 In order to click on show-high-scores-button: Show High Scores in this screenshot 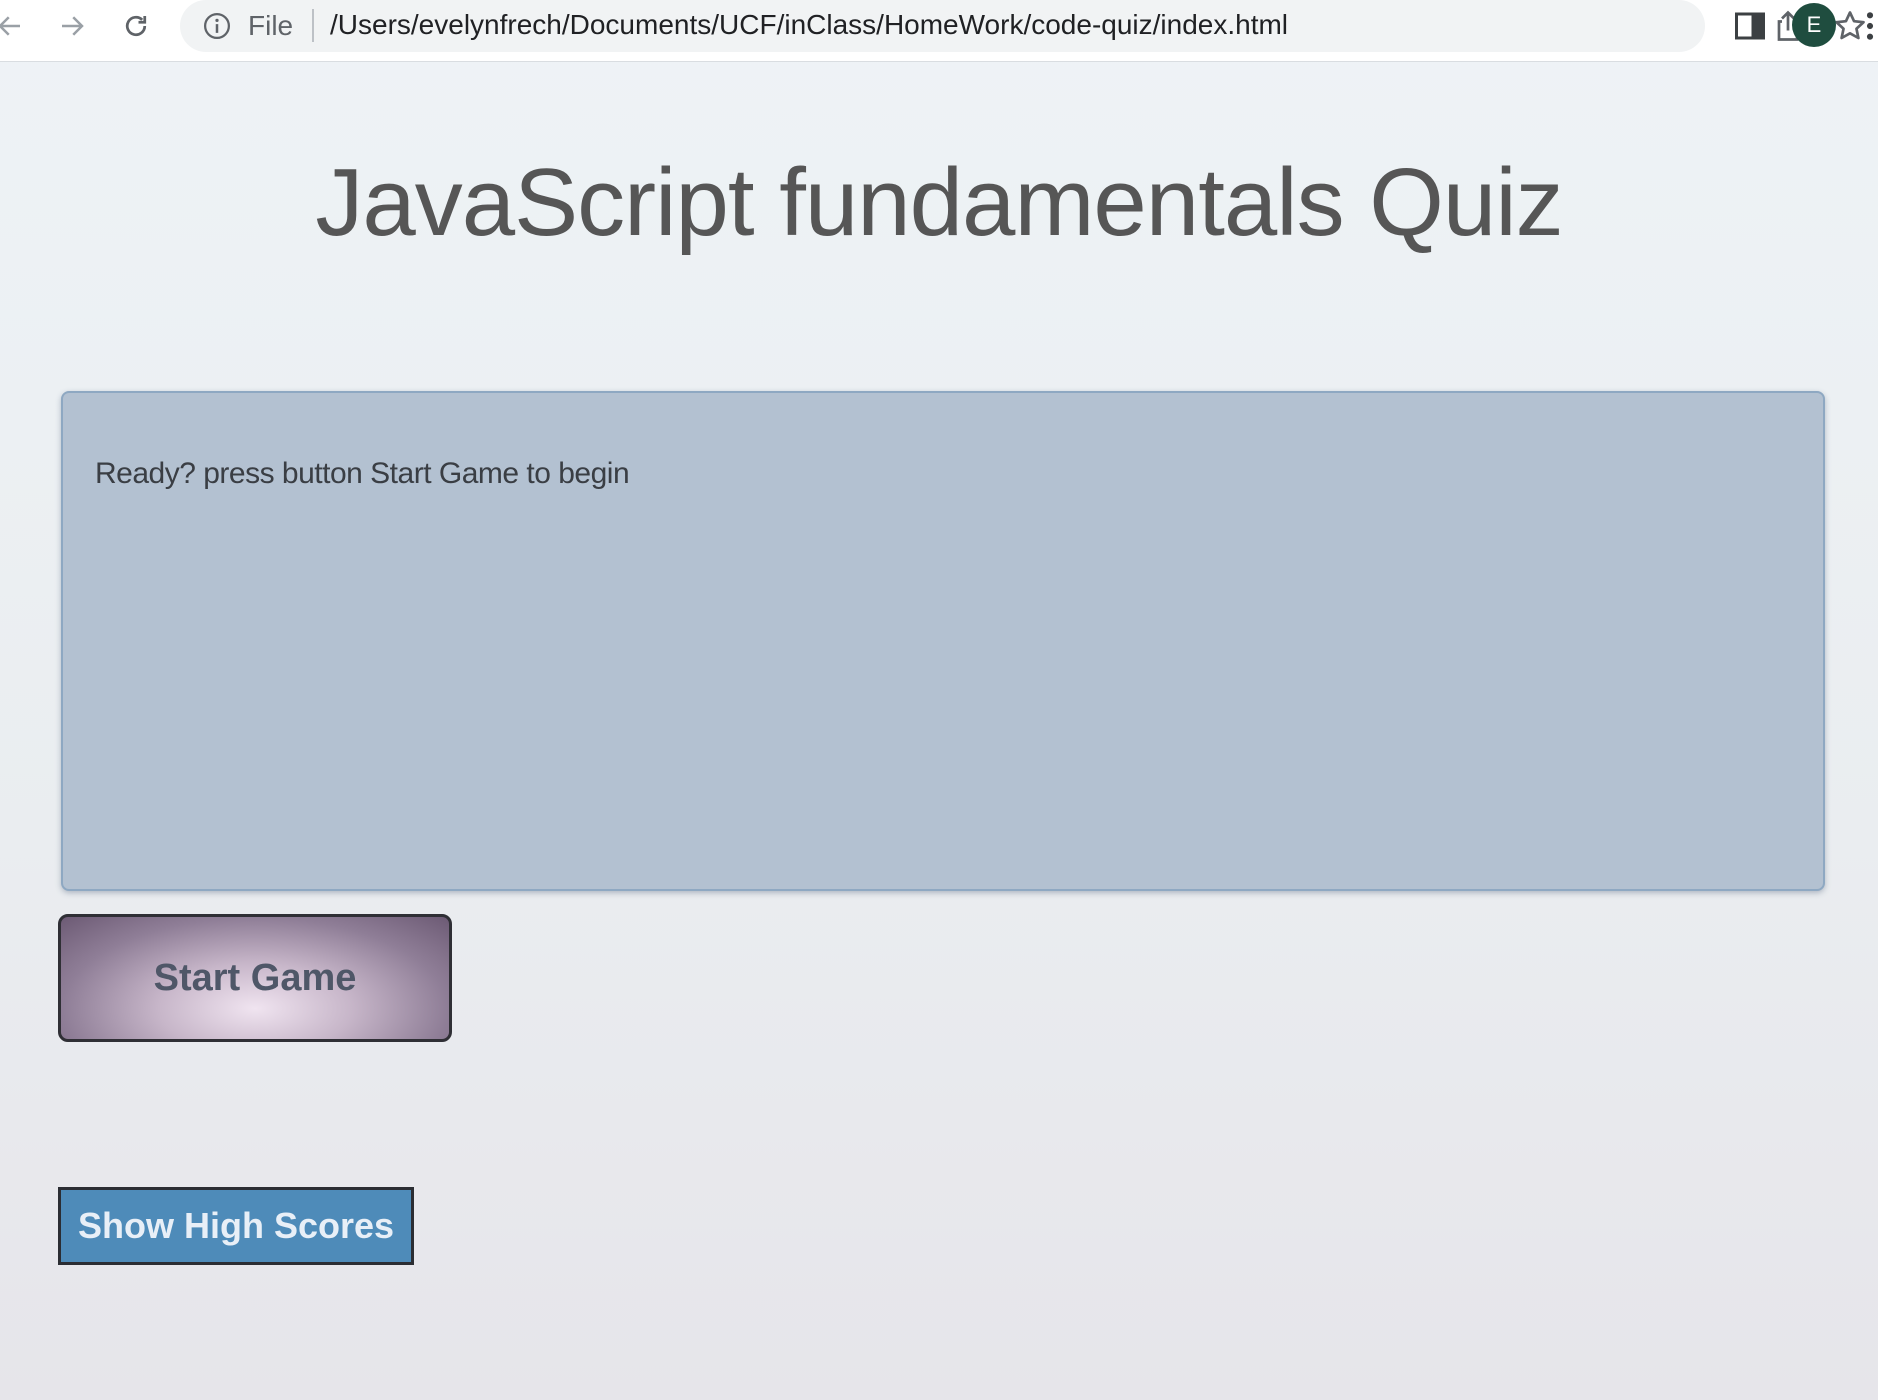, I will do `click(236, 1226)`.